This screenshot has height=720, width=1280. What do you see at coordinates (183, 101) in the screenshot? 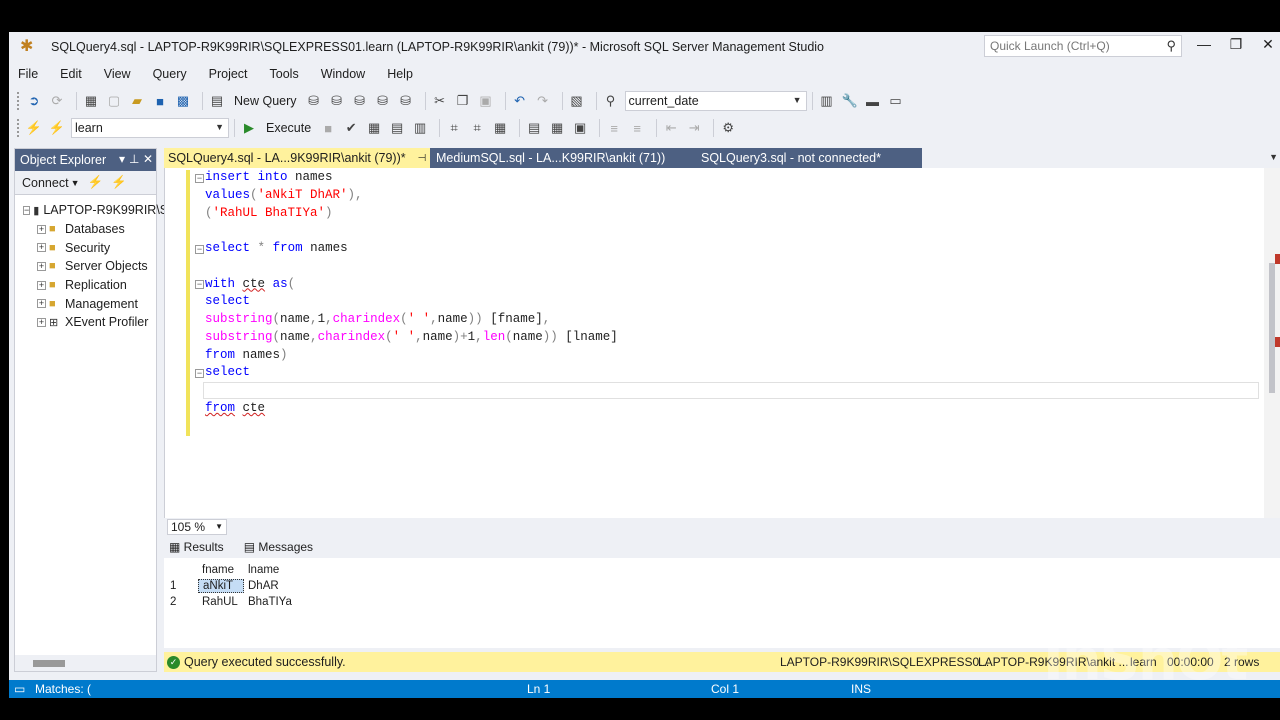
I see `save-all-icon: ▩` at bounding box center [183, 101].